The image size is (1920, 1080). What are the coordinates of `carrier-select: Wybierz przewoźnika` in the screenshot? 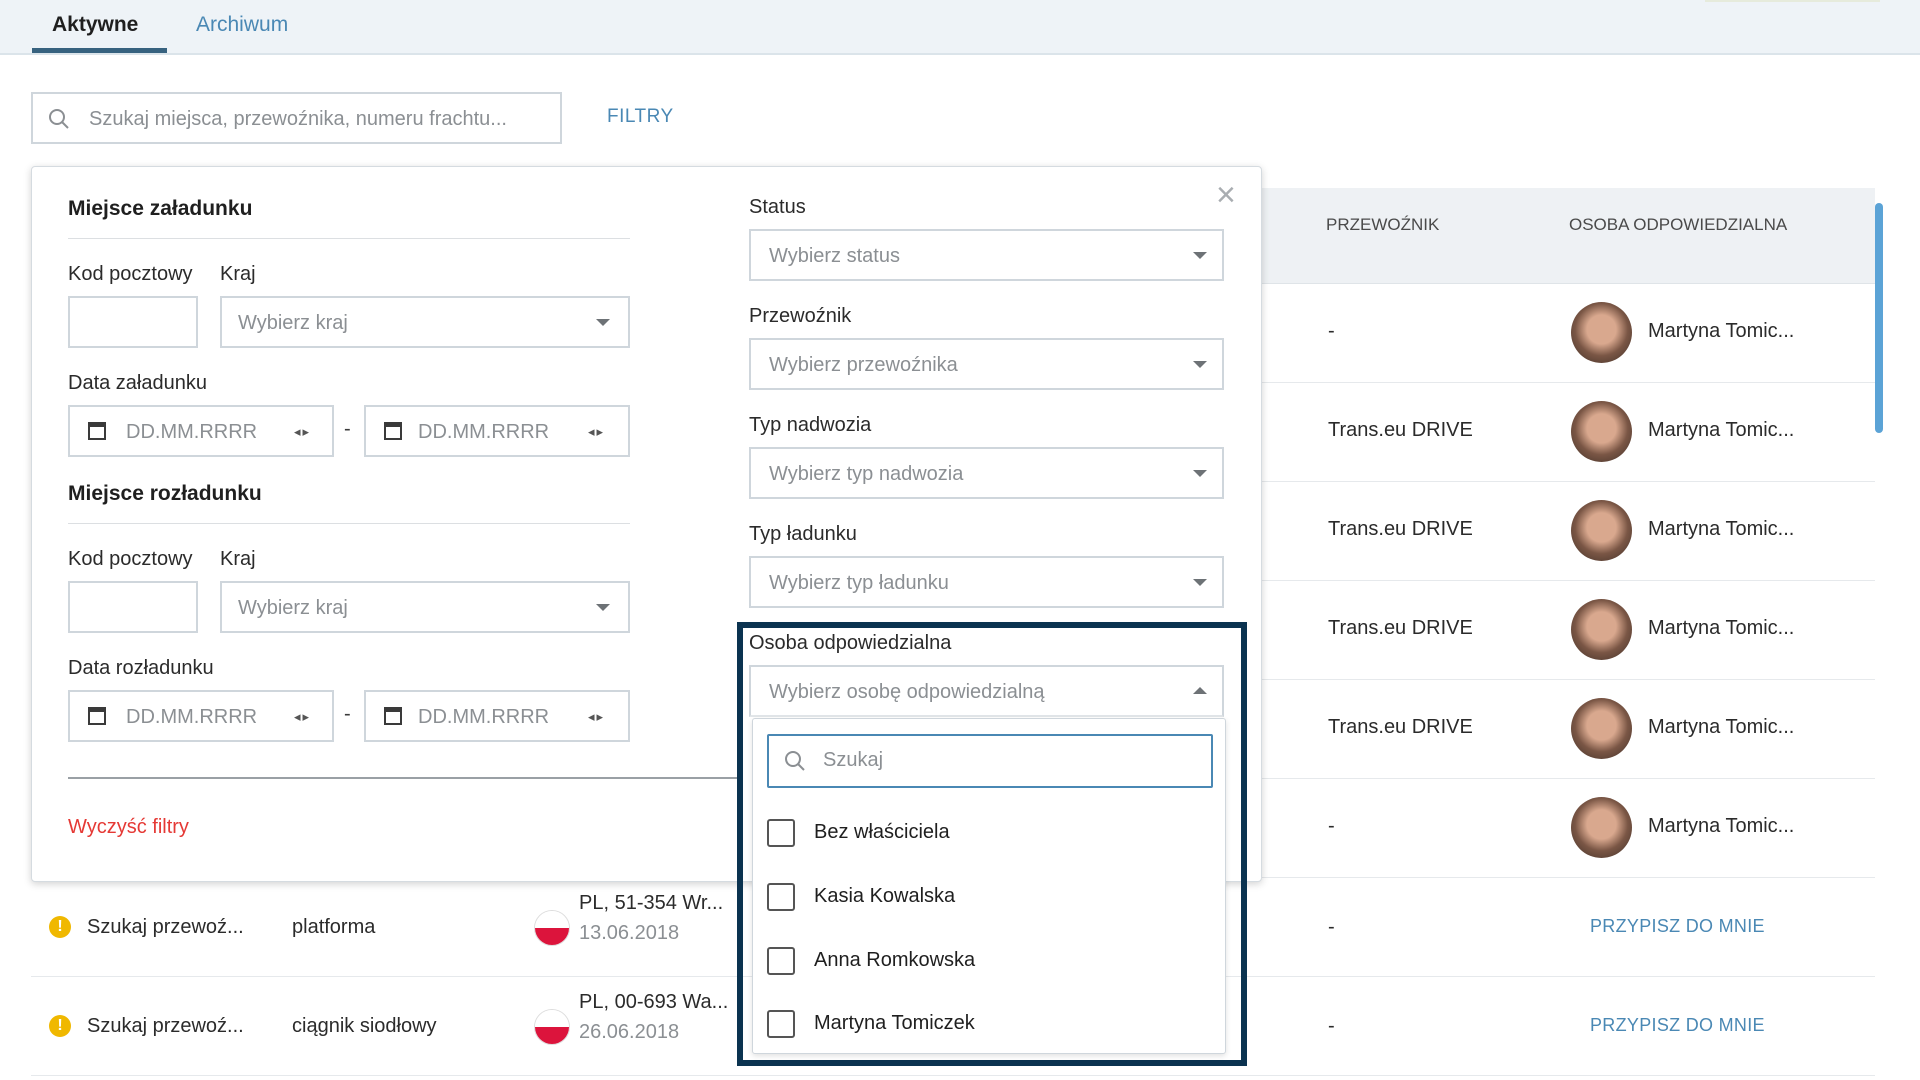 It's located at (986, 364).